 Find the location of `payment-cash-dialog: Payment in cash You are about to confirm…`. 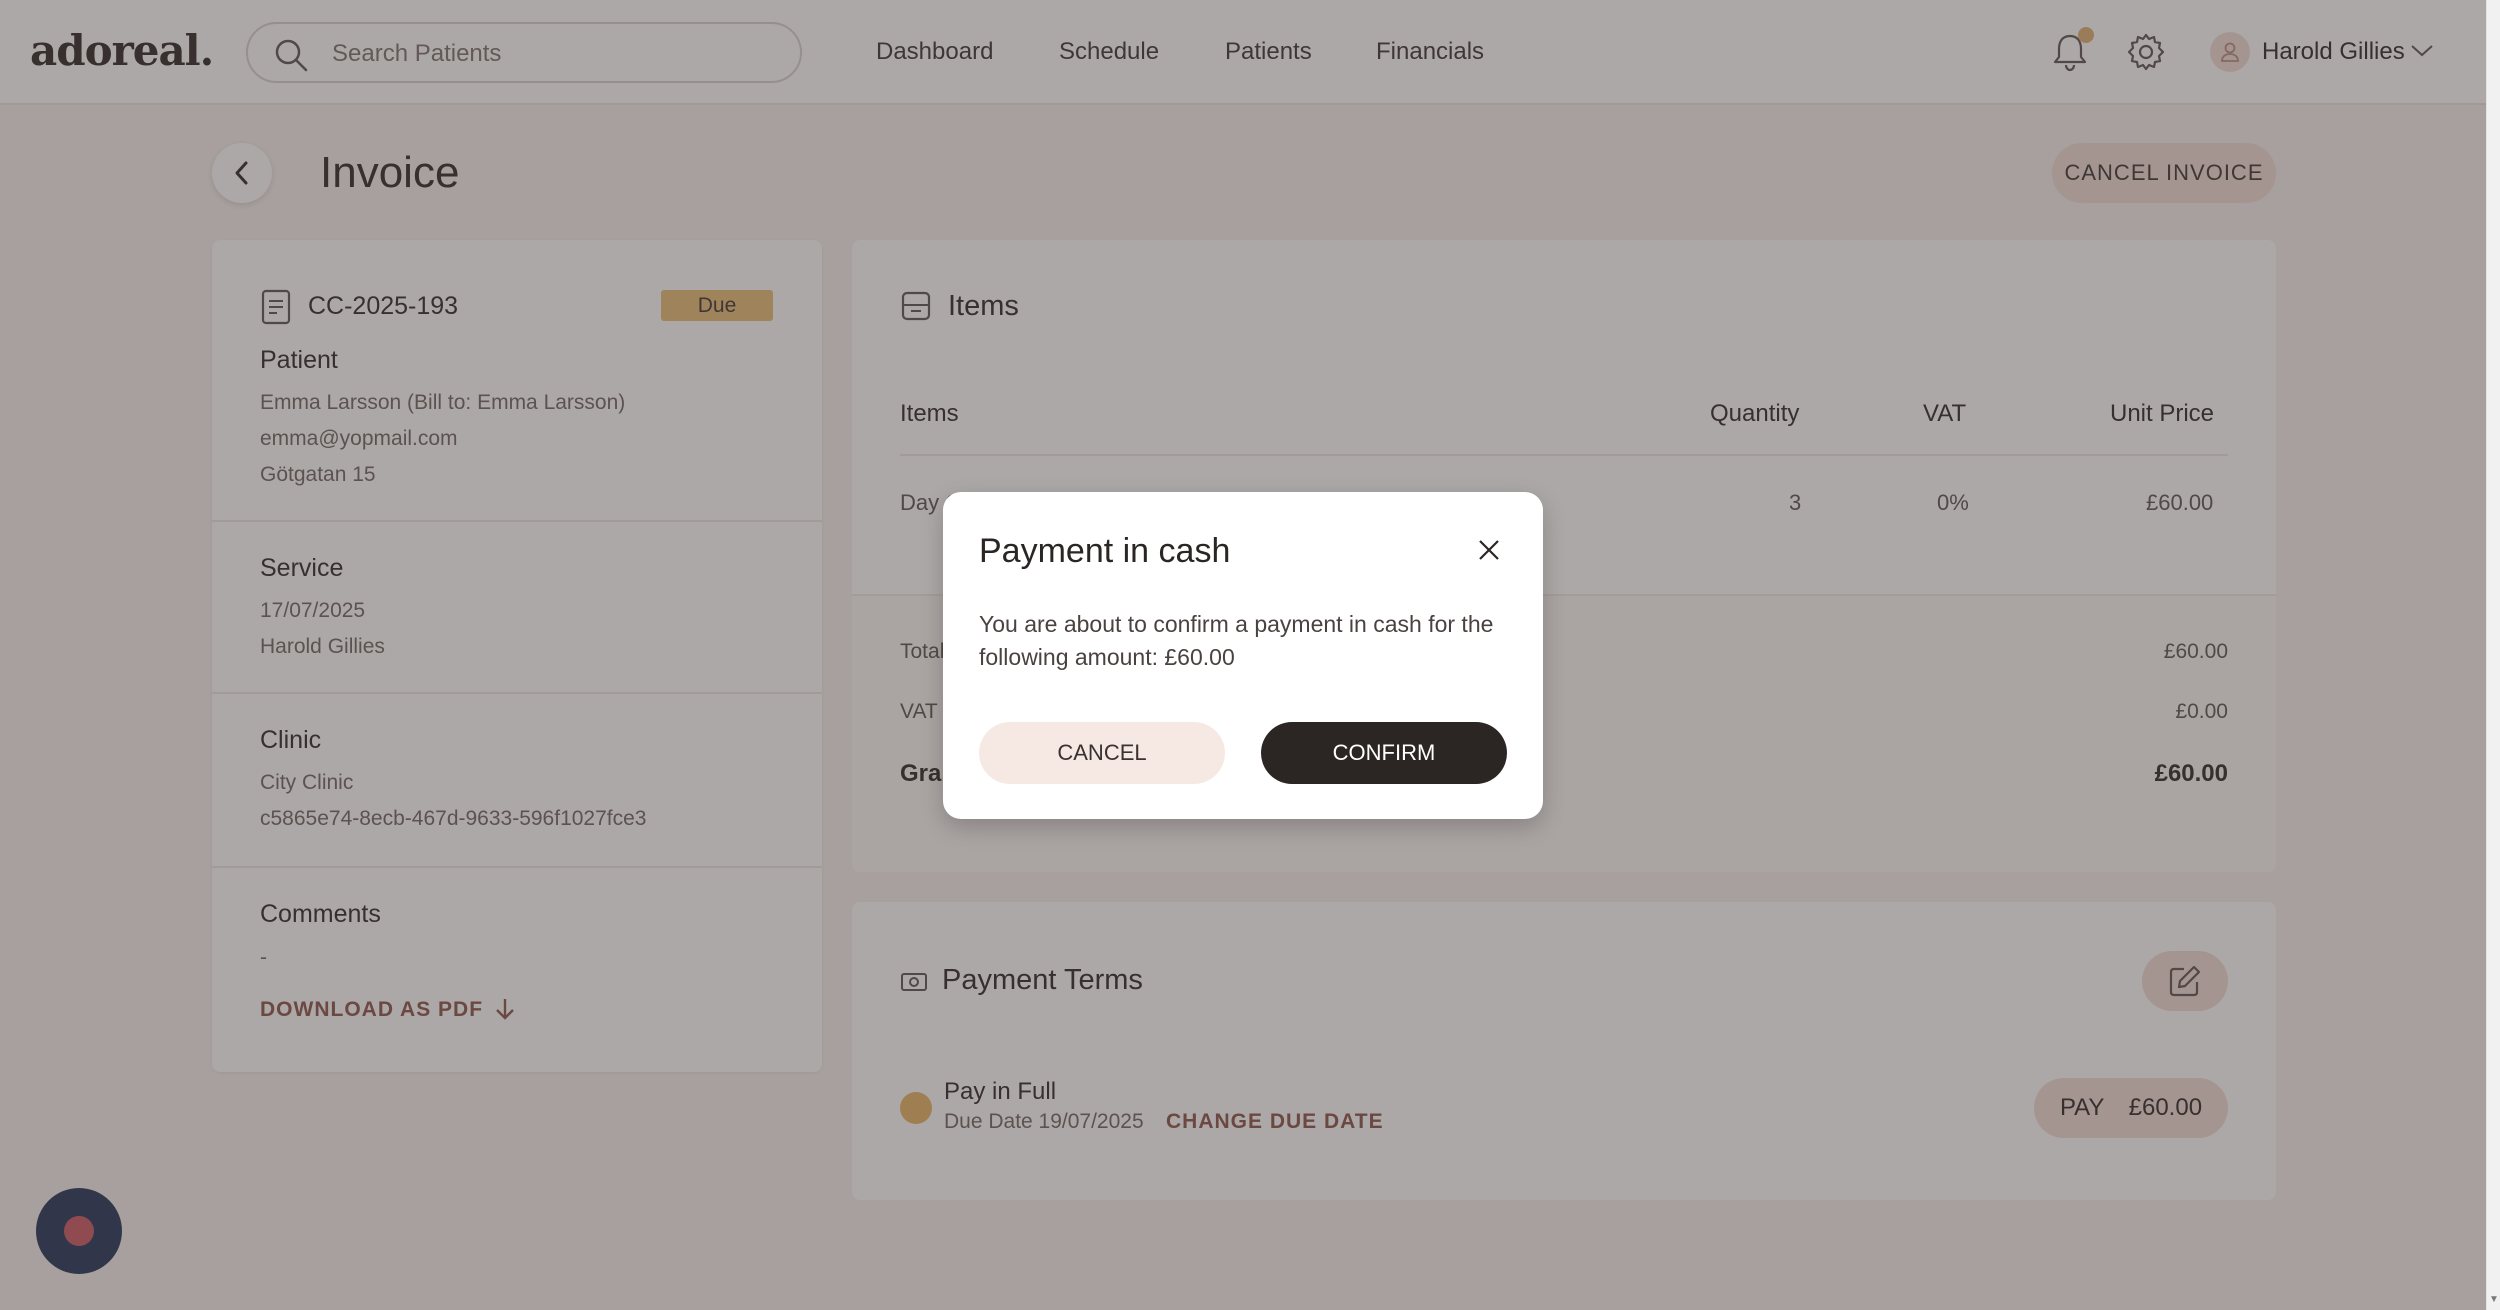

payment-cash-dialog: Payment in cash You are about to confirm… is located at coordinates (1243, 655).